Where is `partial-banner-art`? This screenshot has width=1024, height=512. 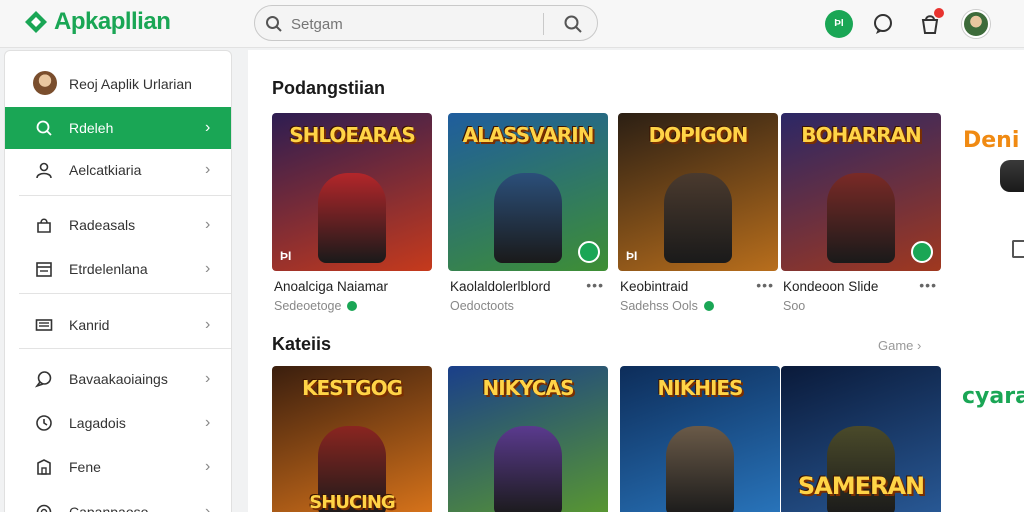
partial-banner-art is located at coordinates (1012, 176).